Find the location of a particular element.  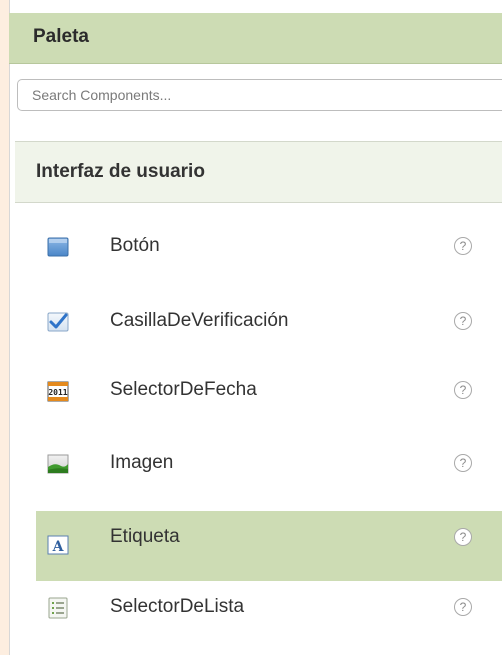

label-icon: A is located at coordinates (58, 545).